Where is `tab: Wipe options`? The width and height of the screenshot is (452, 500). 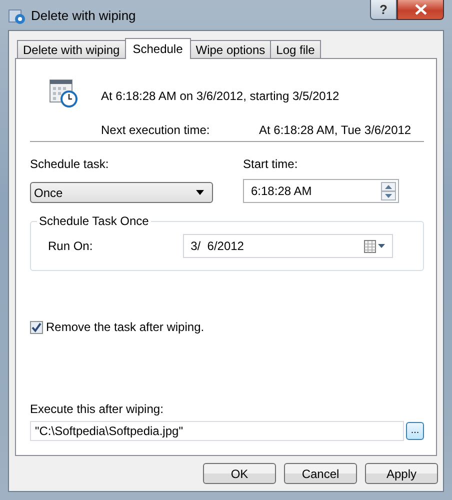
tab: Wipe options is located at coordinates (231, 49).